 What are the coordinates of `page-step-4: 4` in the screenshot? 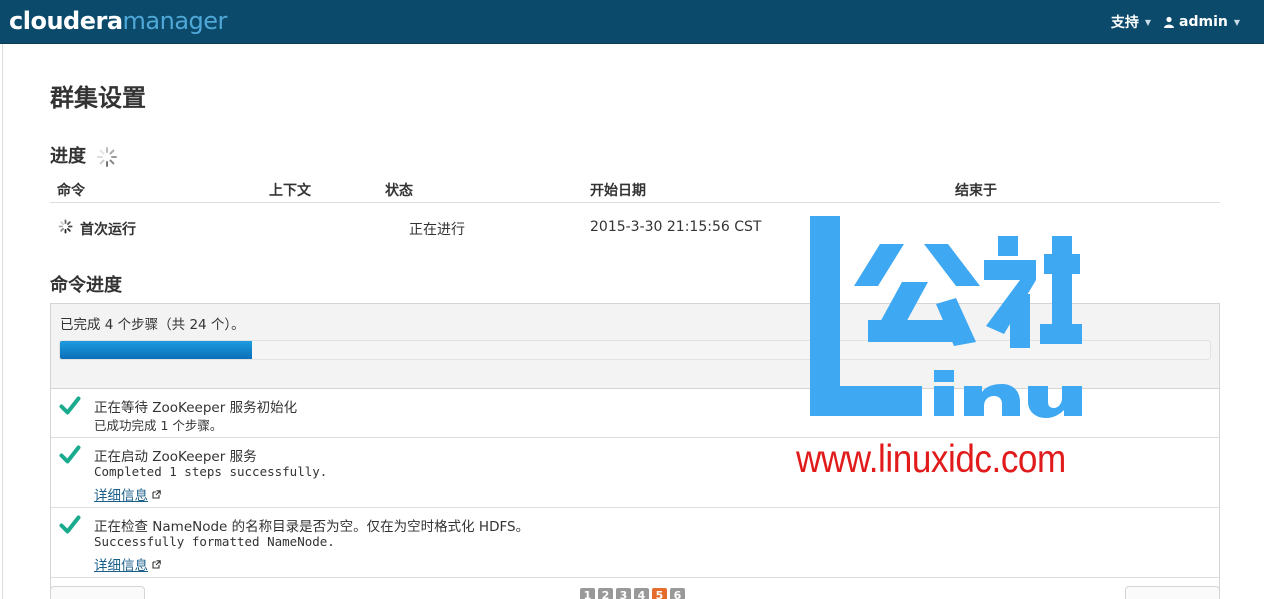 It's located at (641, 593).